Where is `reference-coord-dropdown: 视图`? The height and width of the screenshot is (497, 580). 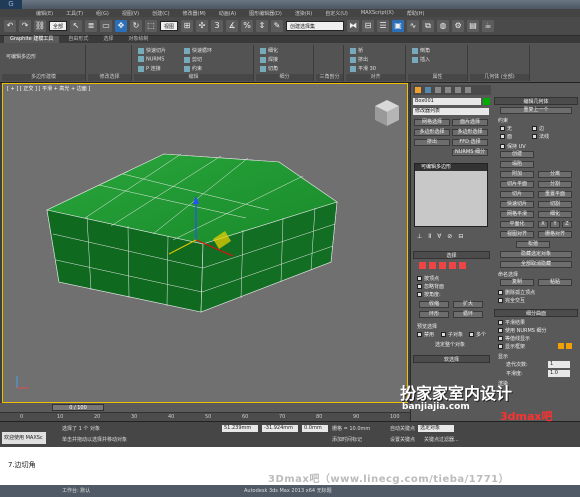 reference-coord-dropdown: 视图 is located at coordinates (169, 26).